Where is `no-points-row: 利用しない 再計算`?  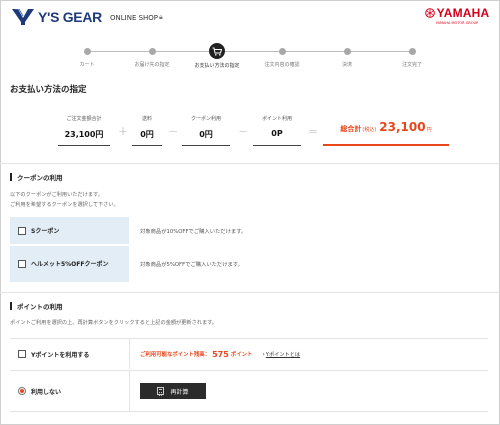
no-points-row: 利用しない 再計算 is located at coordinates (249, 391).